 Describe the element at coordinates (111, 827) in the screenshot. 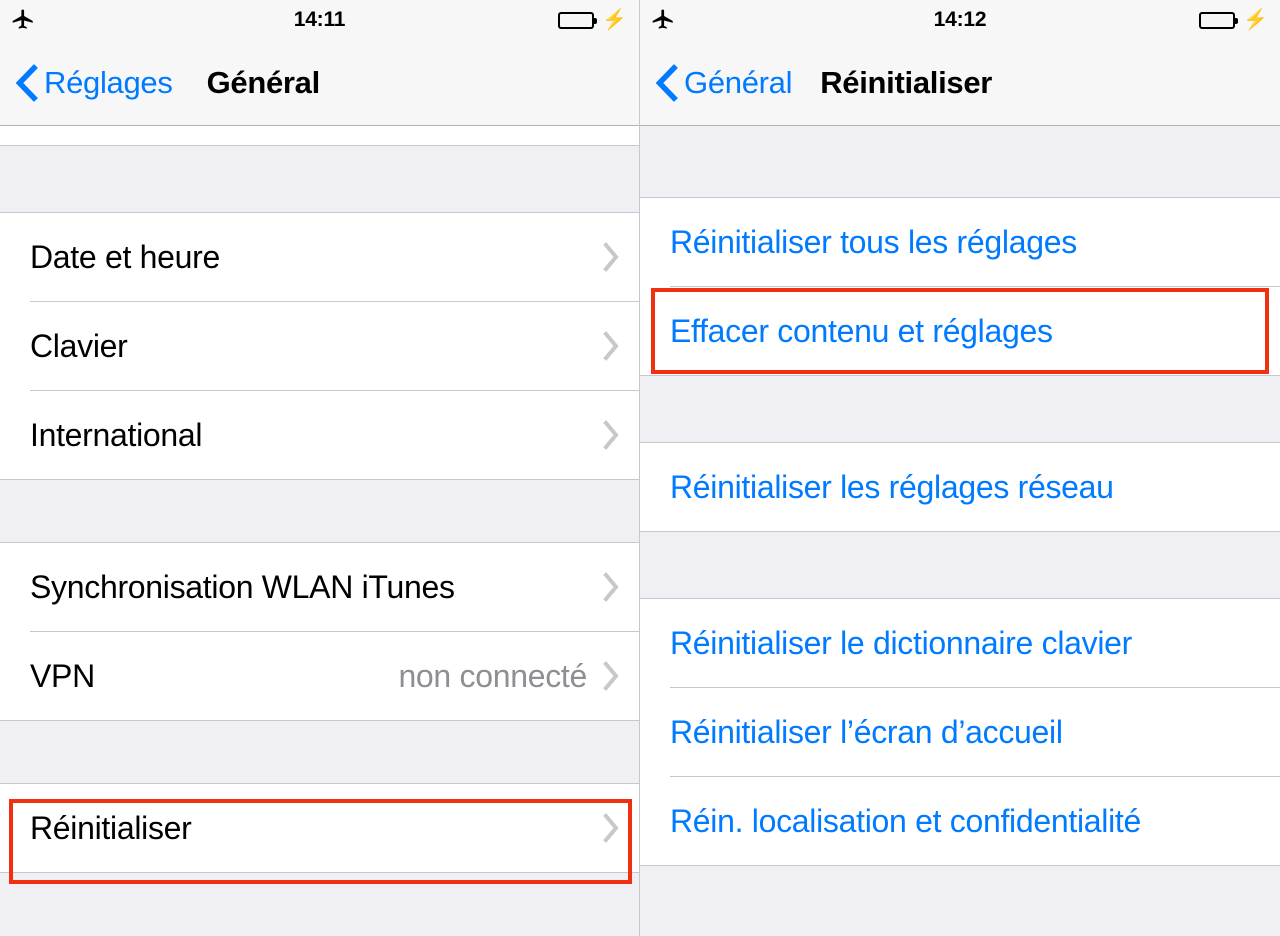

I see `row-label: Réinitialiser` at that location.